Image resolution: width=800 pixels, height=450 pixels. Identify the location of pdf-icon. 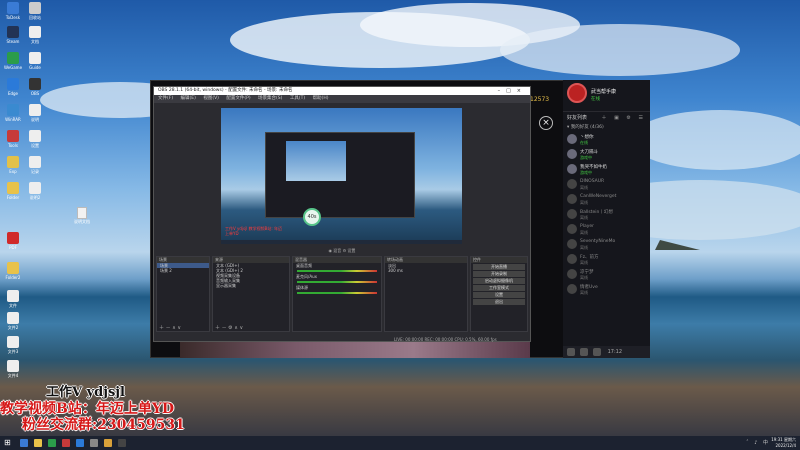
(13, 238).